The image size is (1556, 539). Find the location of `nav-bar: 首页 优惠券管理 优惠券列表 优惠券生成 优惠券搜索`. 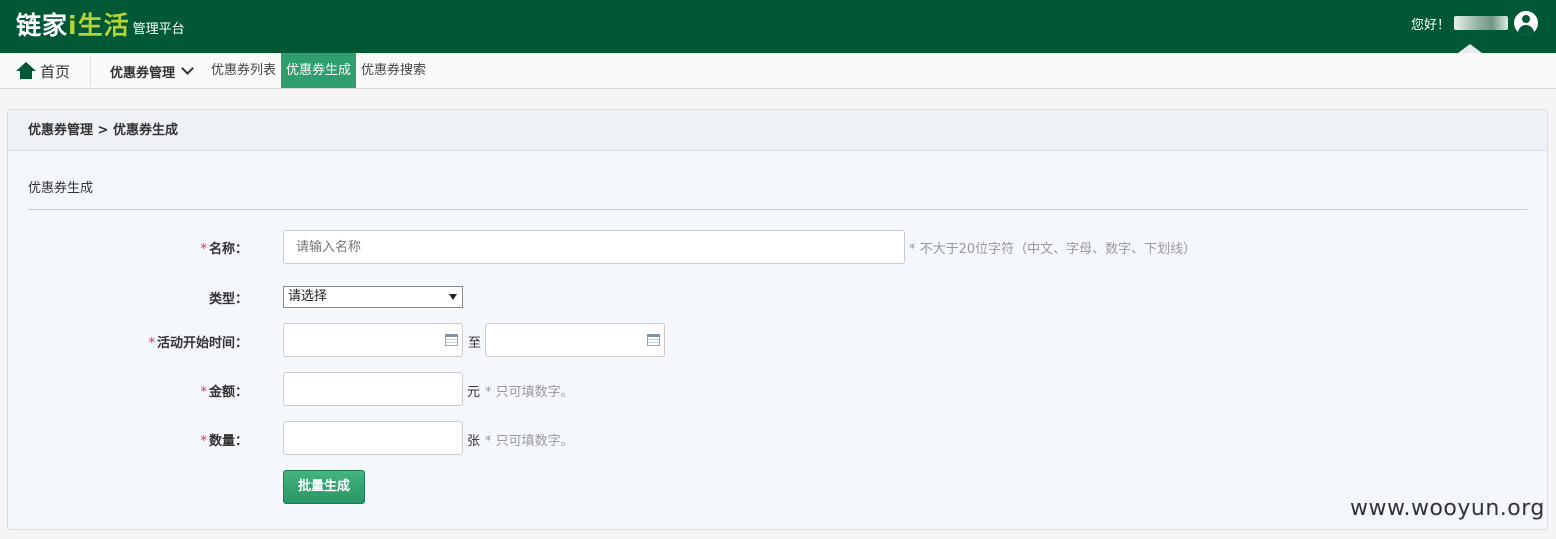

nav-bar: 首页 优惠券管理 优惠券列表 优惠券生成 优惠券搜索 is located at coordinates (778, 71).